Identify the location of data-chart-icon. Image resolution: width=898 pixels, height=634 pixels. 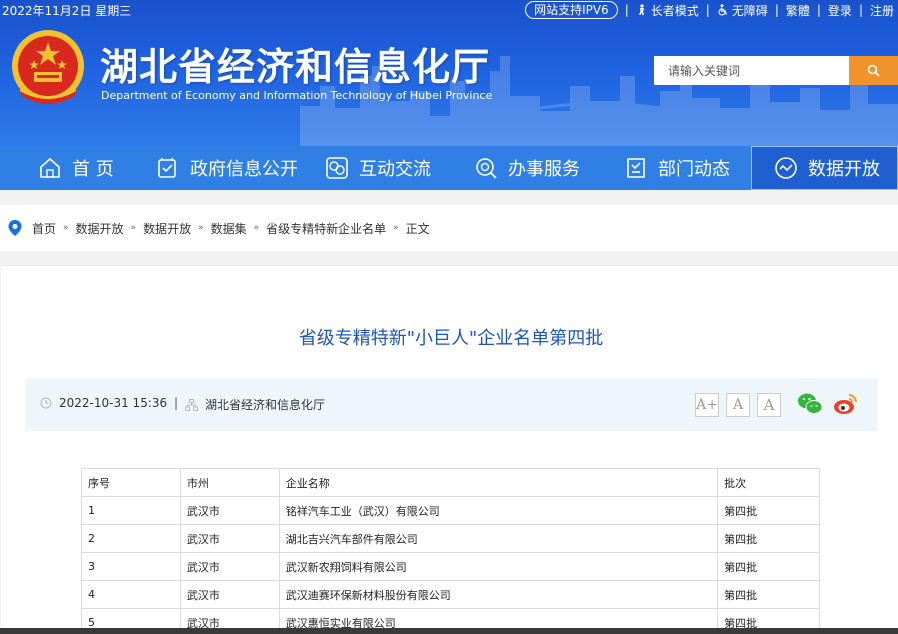
(786, 168).